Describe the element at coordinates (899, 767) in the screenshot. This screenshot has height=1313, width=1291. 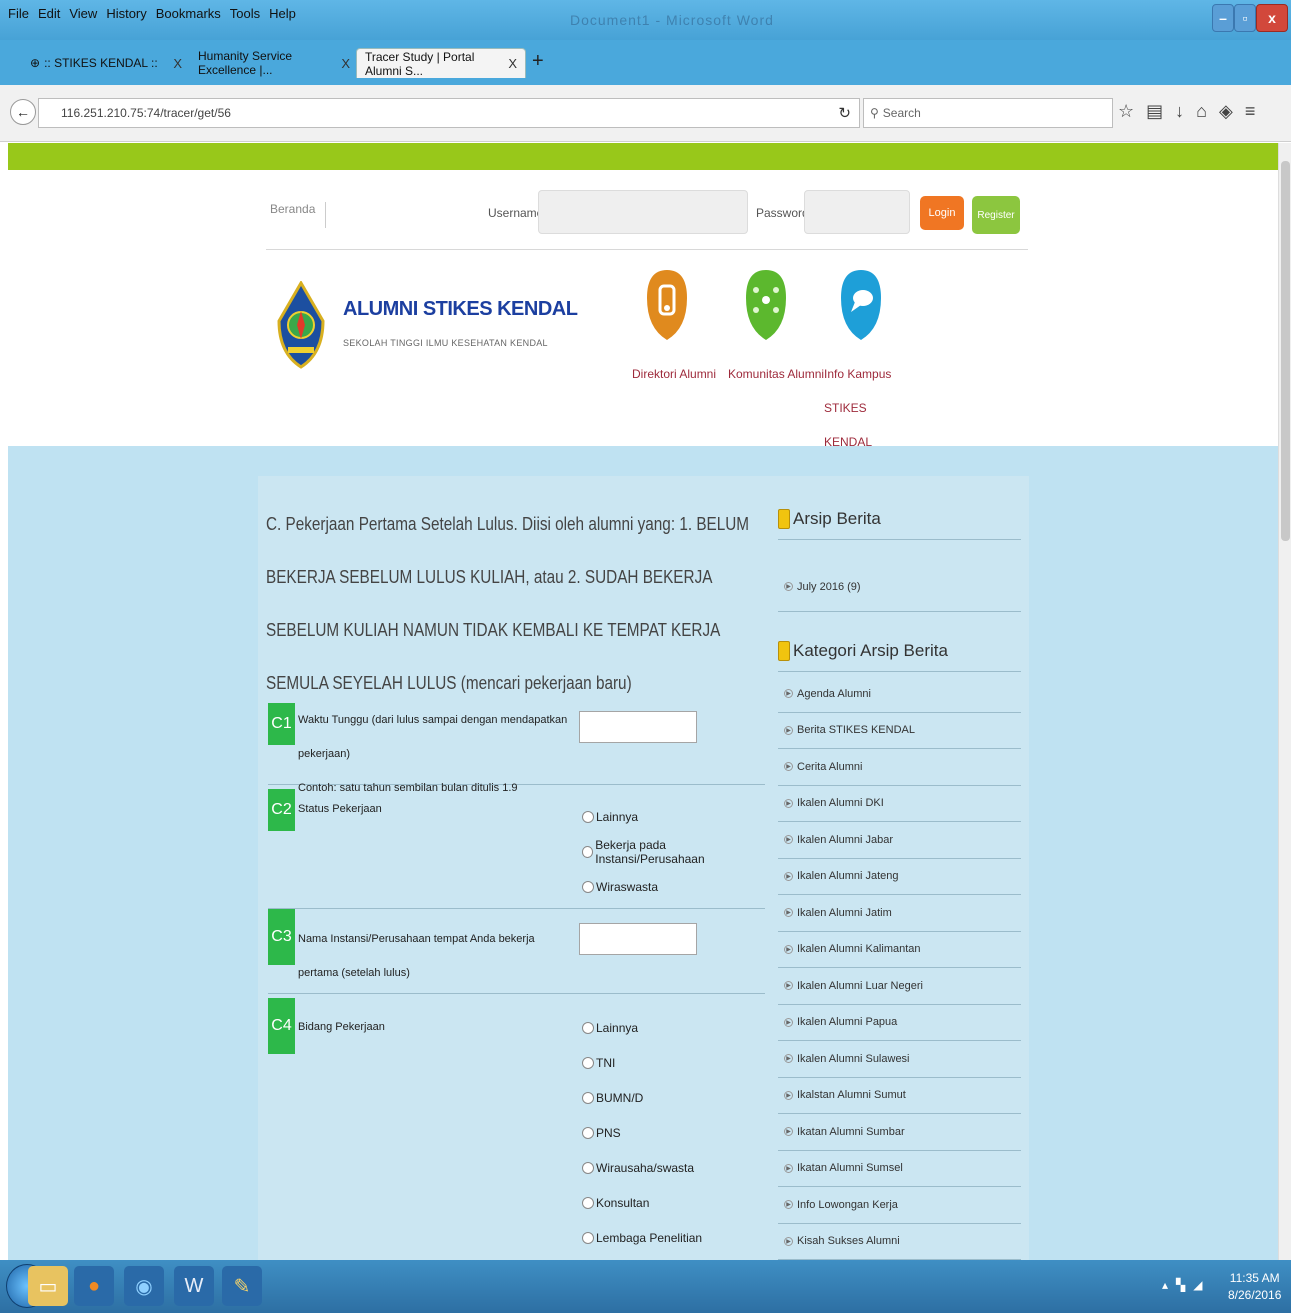
I see `category-item: ▶ Cerita Alumni` at that location.